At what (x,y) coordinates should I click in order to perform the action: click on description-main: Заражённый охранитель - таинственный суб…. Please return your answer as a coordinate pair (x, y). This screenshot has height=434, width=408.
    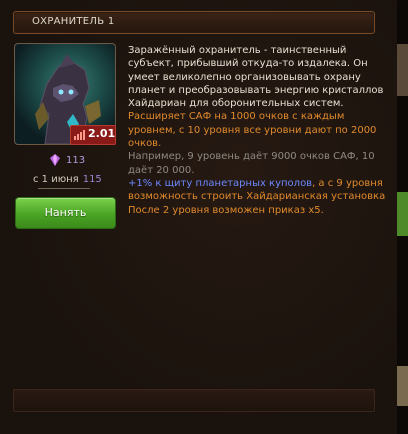
    Looking at the image, I should click on (256, 77).